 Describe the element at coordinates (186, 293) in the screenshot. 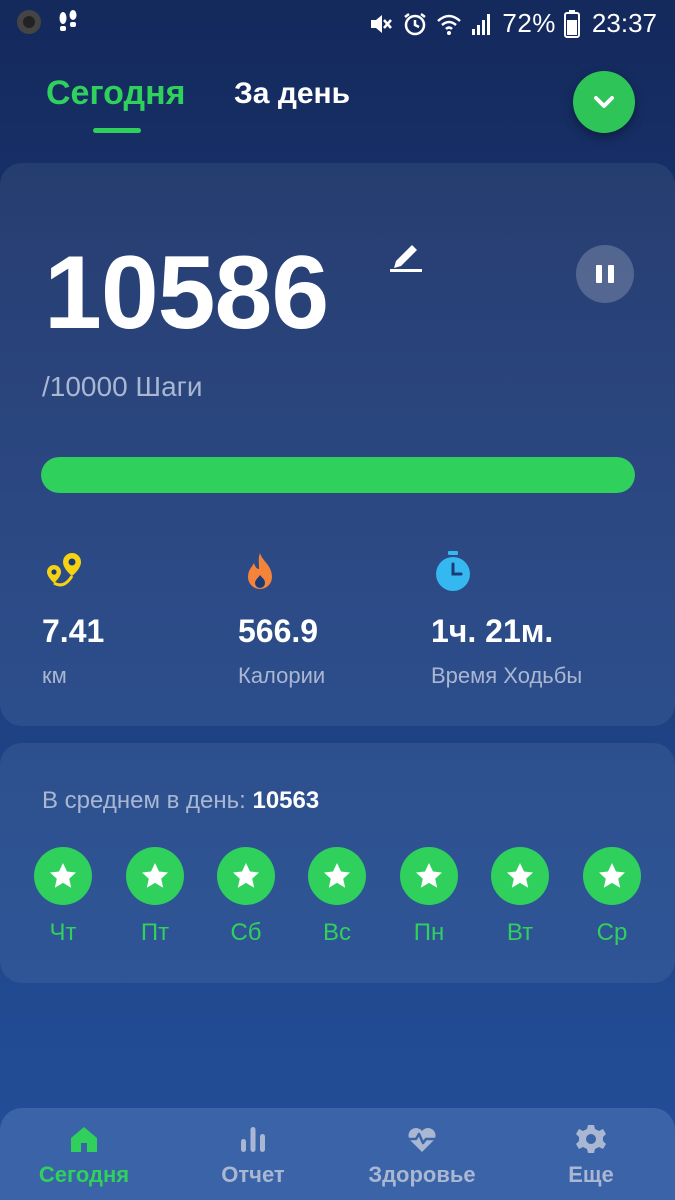

I see `steps-count: 10586` at that location.